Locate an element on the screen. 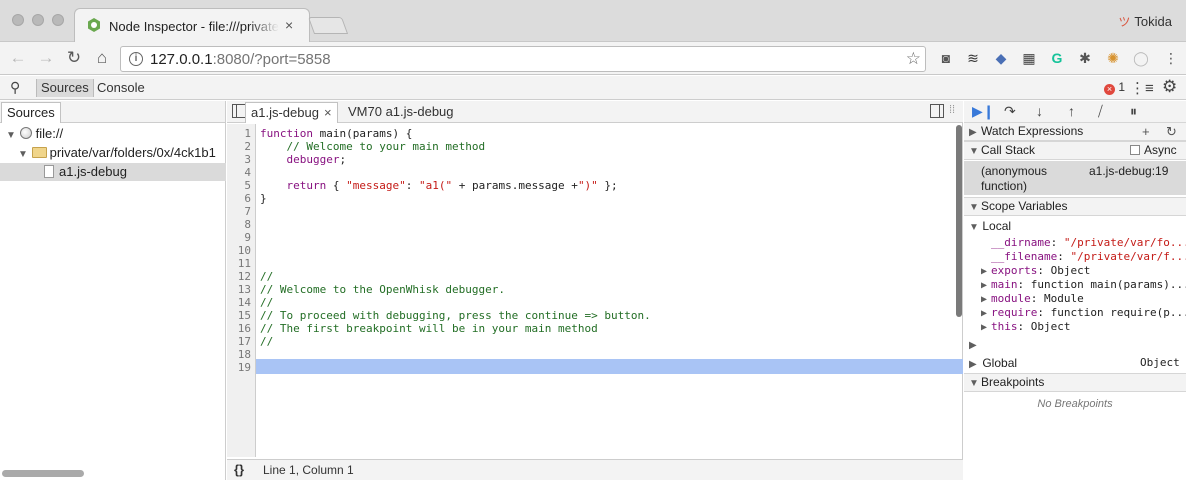 The width and height of the screenshot is (1186, 480). line-number: 14 is located at coordinates (244, 302).